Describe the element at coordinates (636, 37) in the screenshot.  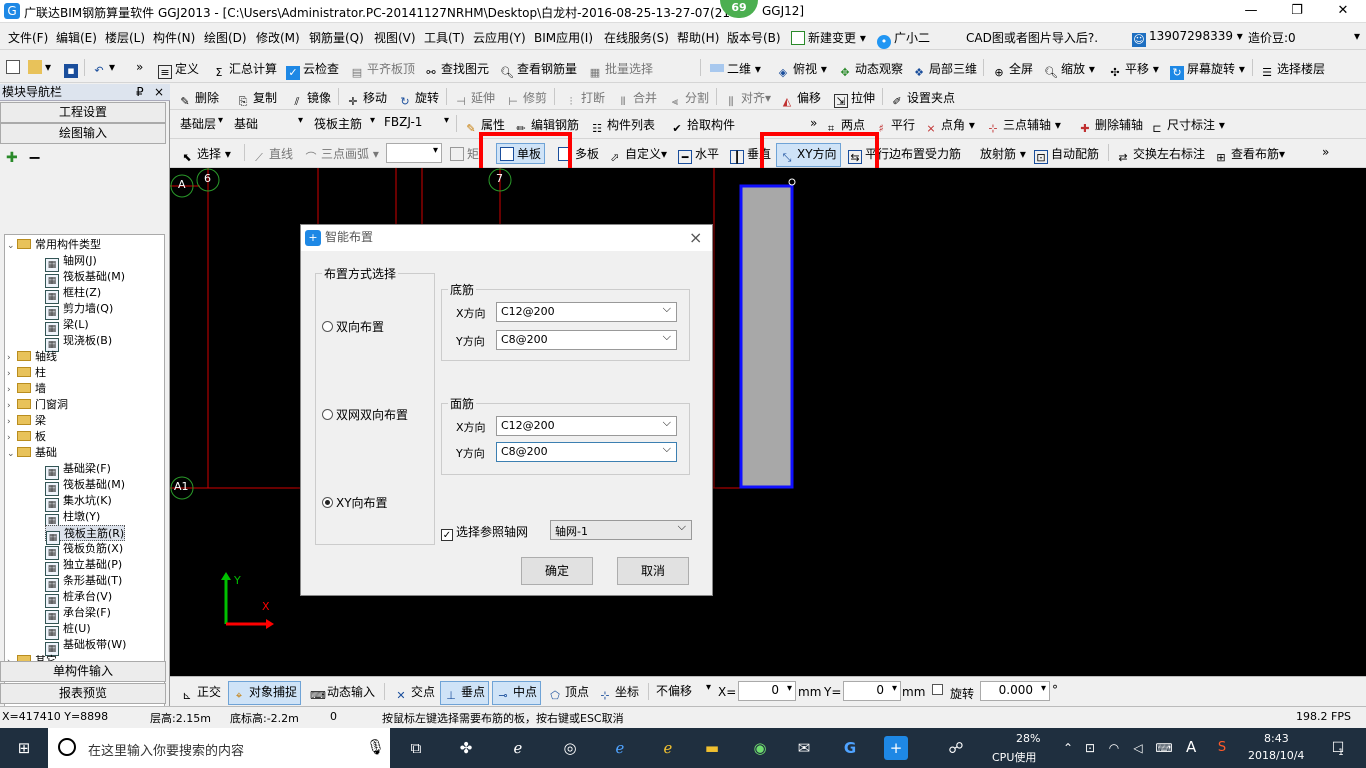
I see `menu-online: 在线服务(S)` at that location.